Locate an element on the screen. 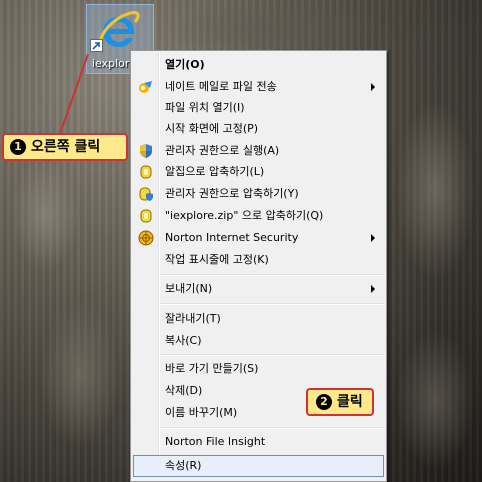  menu-item-label: 보내기(N) is located at coordinates (189, 288).